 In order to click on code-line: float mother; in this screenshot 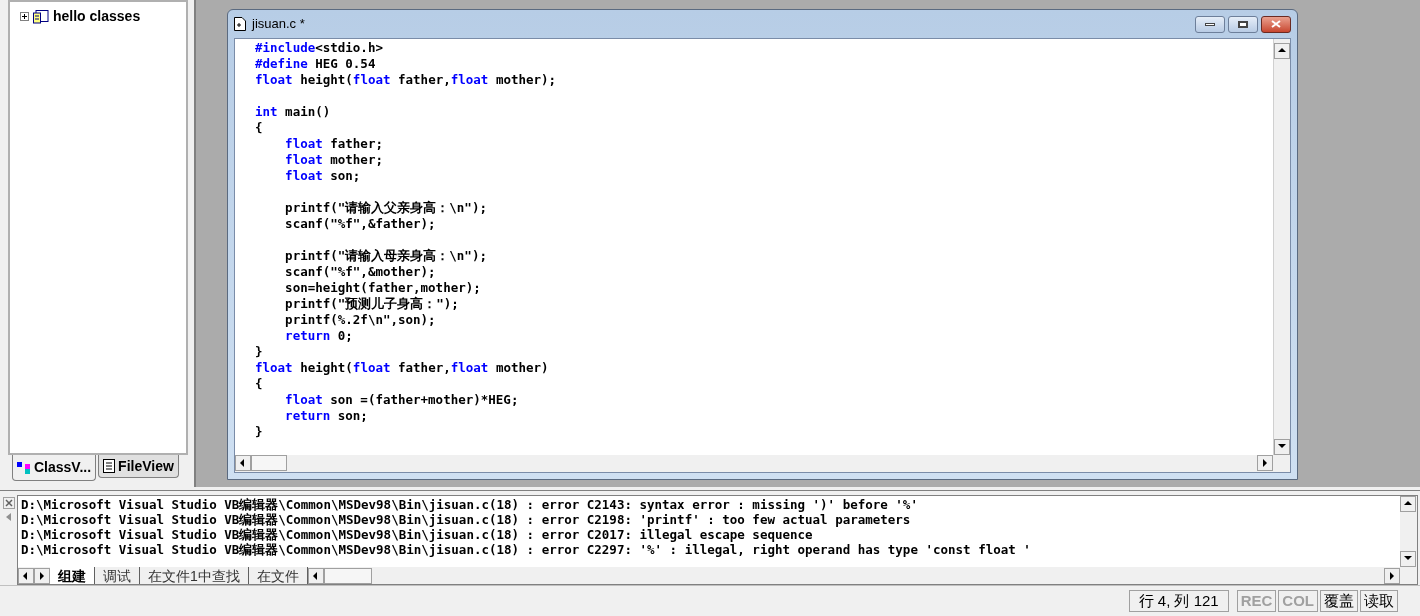, I will do `click(333, 160)`.